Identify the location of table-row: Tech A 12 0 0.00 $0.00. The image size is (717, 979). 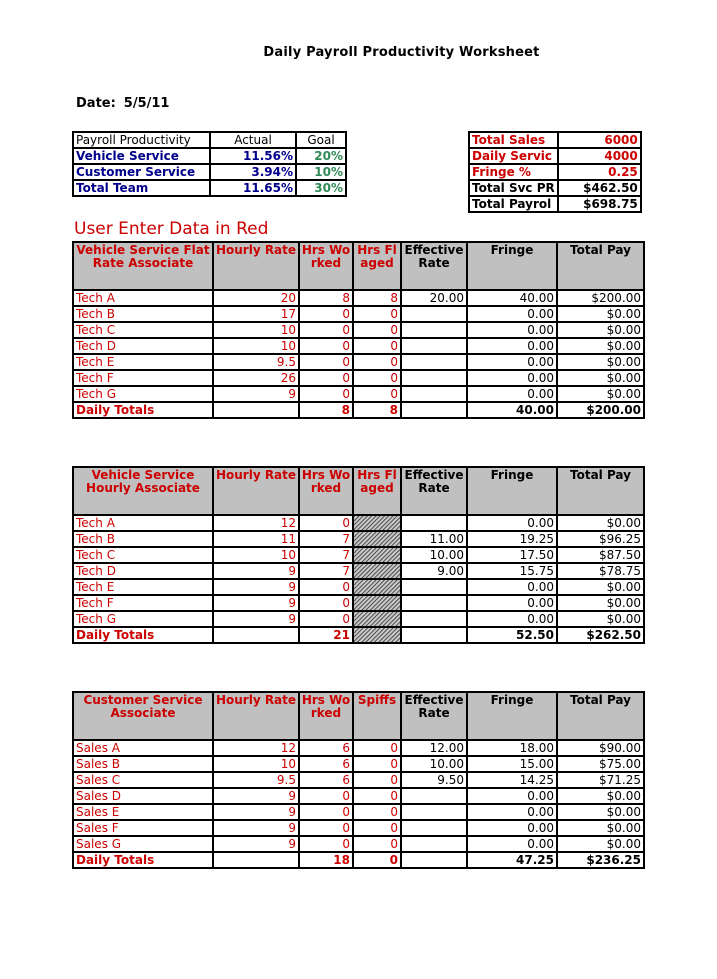
(358, 523).